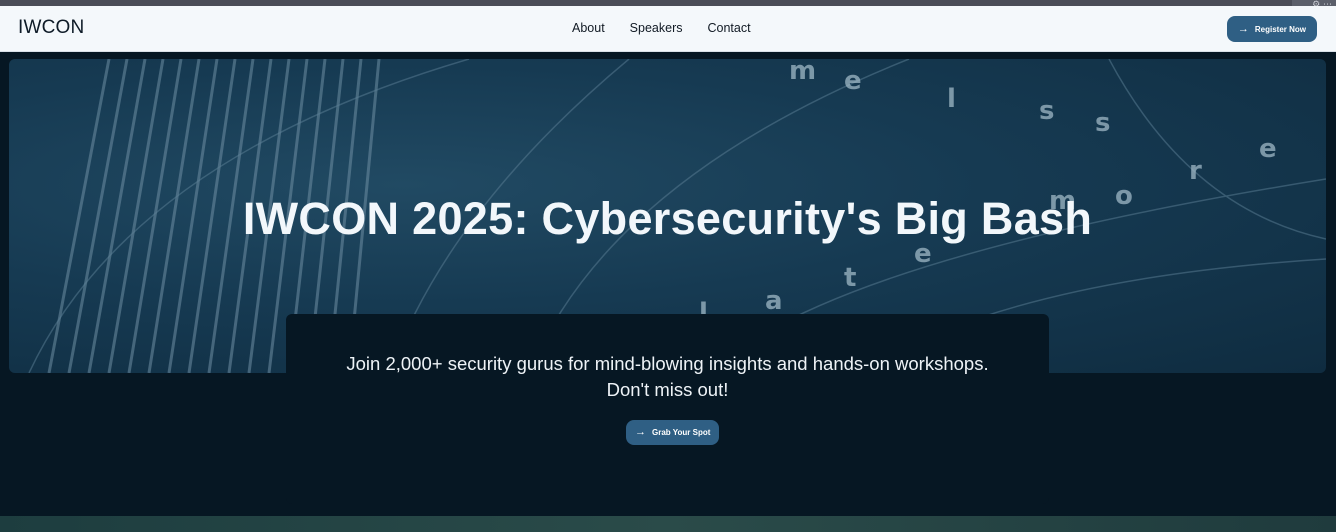  I want to click on svg-text: a, so click(774, 301).